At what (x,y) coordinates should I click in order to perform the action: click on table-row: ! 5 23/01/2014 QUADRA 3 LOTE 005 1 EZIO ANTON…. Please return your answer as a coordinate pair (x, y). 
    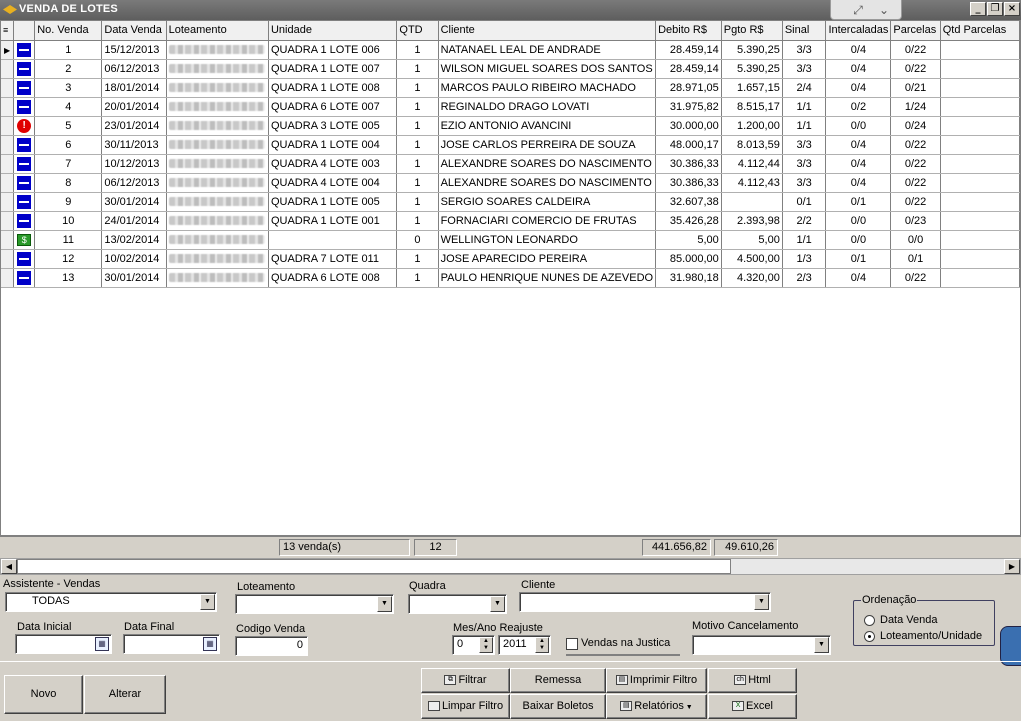
    Looking at the image, I should click on (510, 126).